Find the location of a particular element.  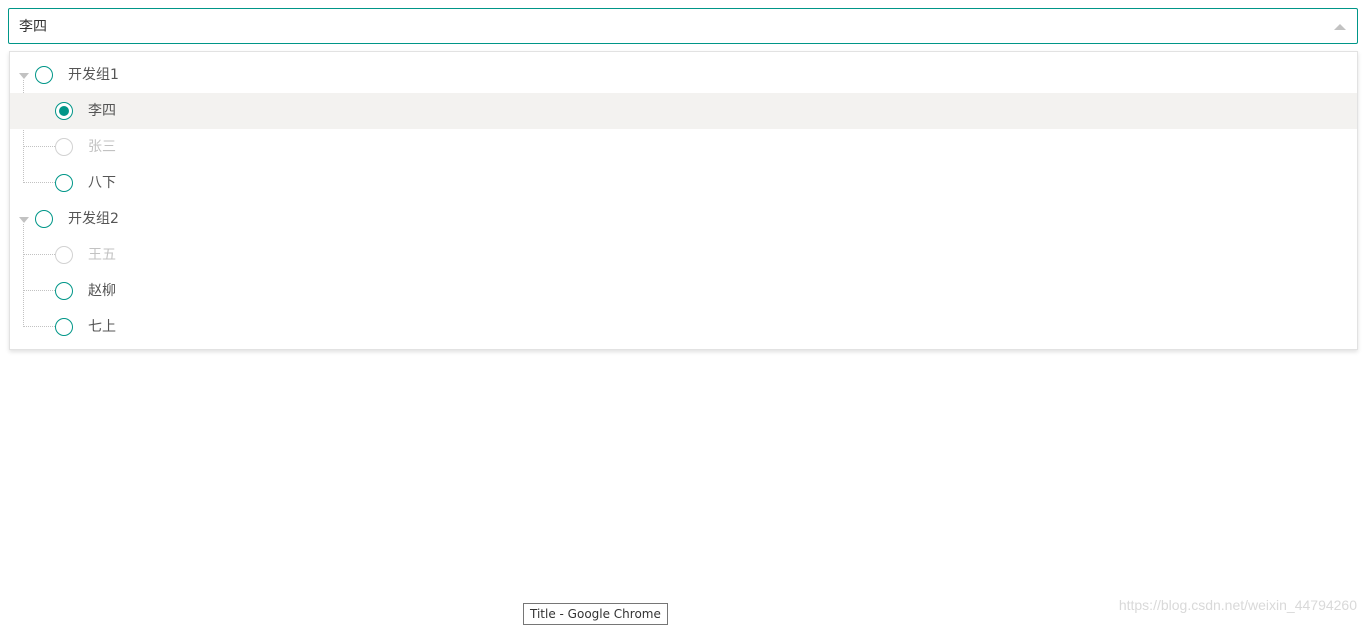

tree-group-node: 开发组1 is located at coordinates (683, 75).